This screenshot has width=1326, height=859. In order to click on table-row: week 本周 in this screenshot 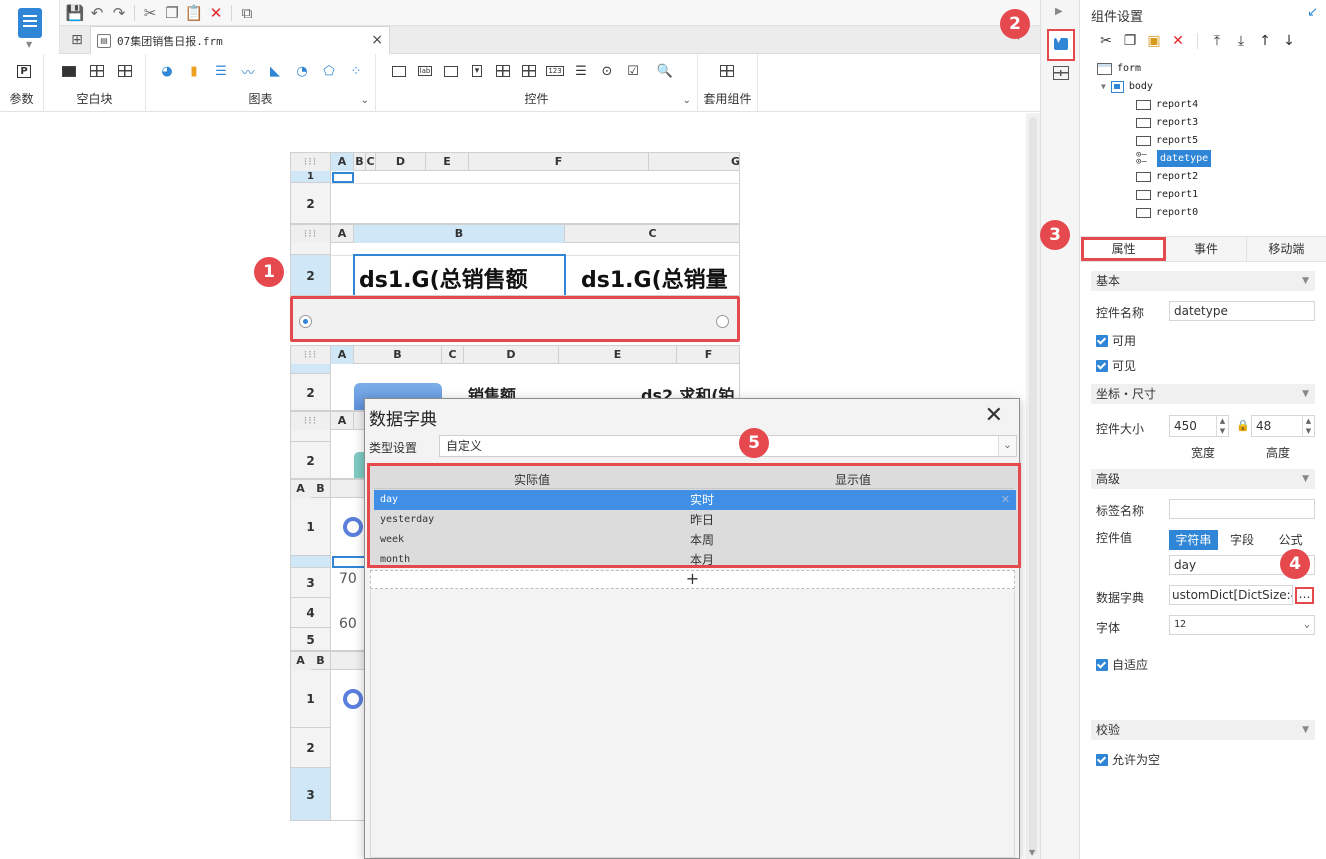, I will do `click(695, 540)`.